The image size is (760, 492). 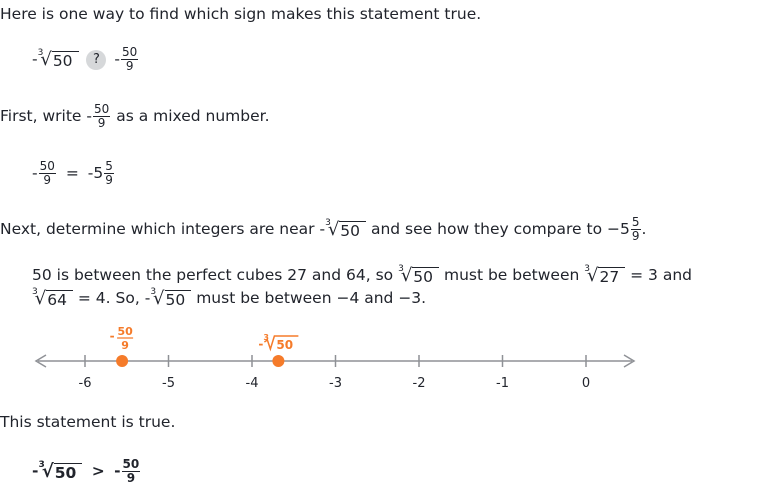 I want to click on tick-label: -5, so click(x=168, y=383).